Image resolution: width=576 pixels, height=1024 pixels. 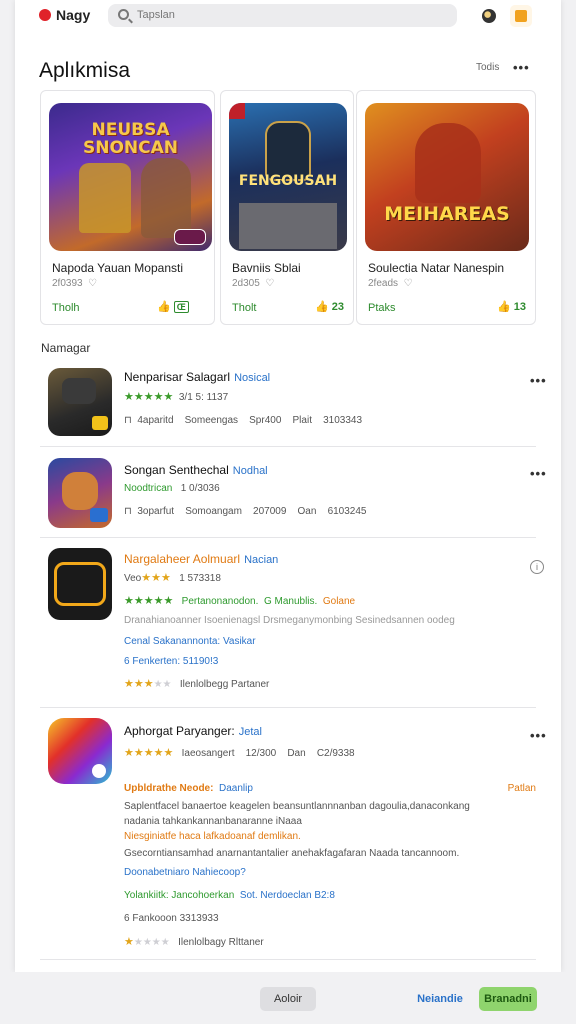 What do you see at coordinates (73, 15) in the screenshot?
I see `logo-text: Nagy` at bounding box center [73, 15].